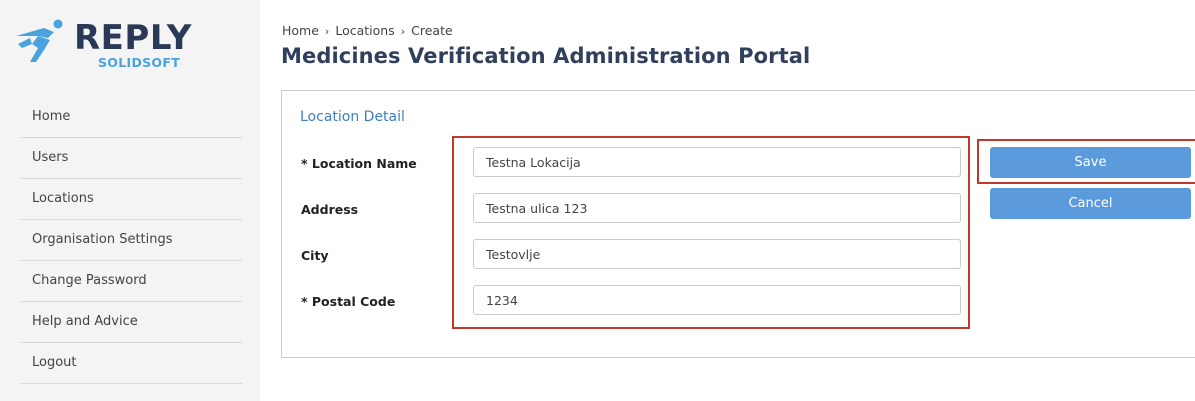  What do you see at coordinates (315, 255) in the screenshot?
I see `city-label: City` at bounding box center [315, 255].